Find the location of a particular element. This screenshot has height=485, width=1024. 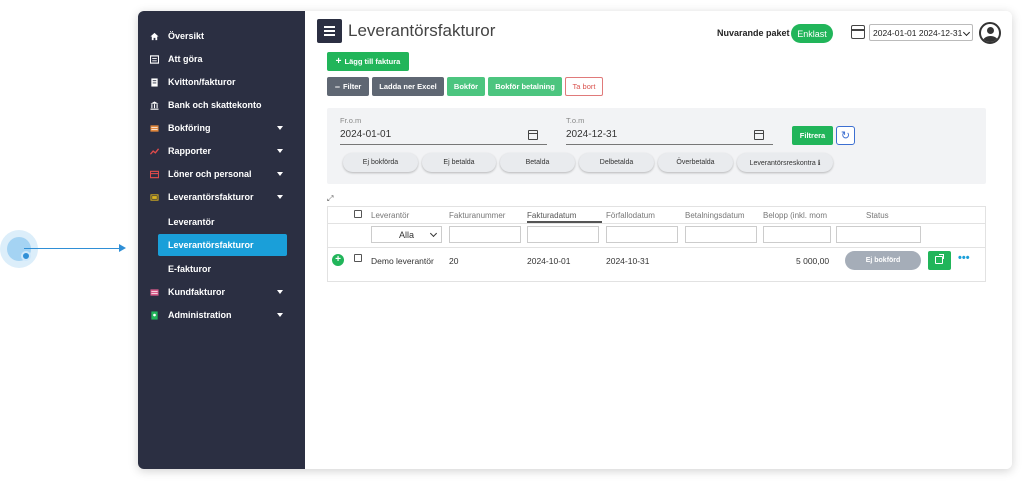

table-cell-supplier: Demo leverantör is located at coordinates (402, 261).